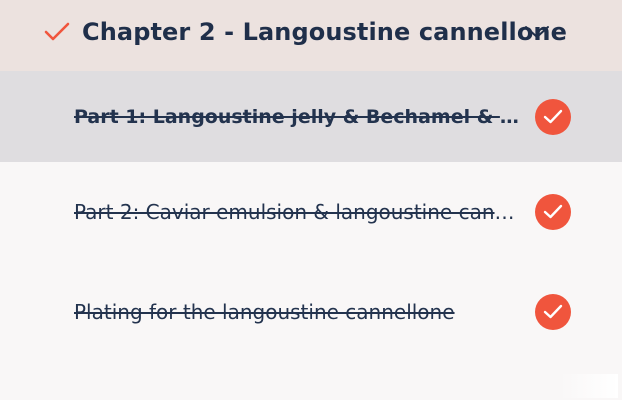 The width and height of the screenshot is (640, 400). What do you see at coordinates (631, 200) in the screenshot?
I see `panel-edge` at bounding box center [631, 200].